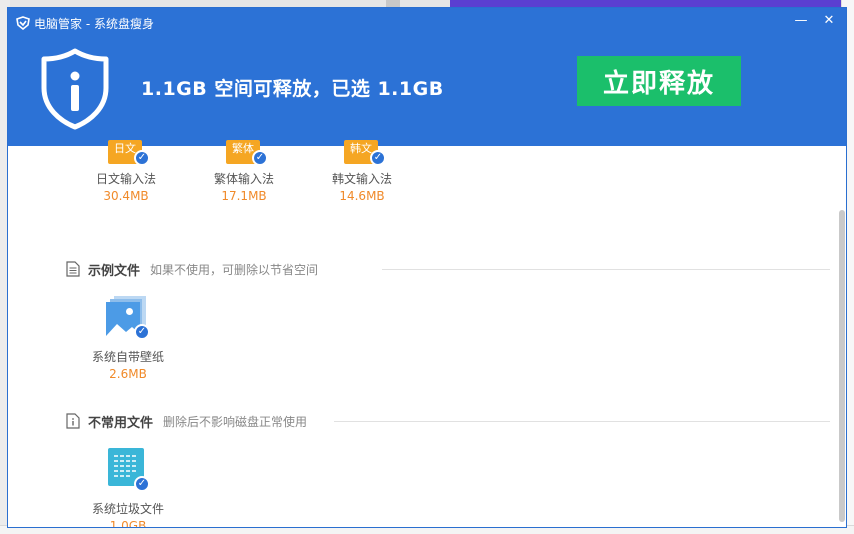  Describe the element at coordinates (362, 196) in the screenshot. I see `item-size: 14.6MB` at that location.